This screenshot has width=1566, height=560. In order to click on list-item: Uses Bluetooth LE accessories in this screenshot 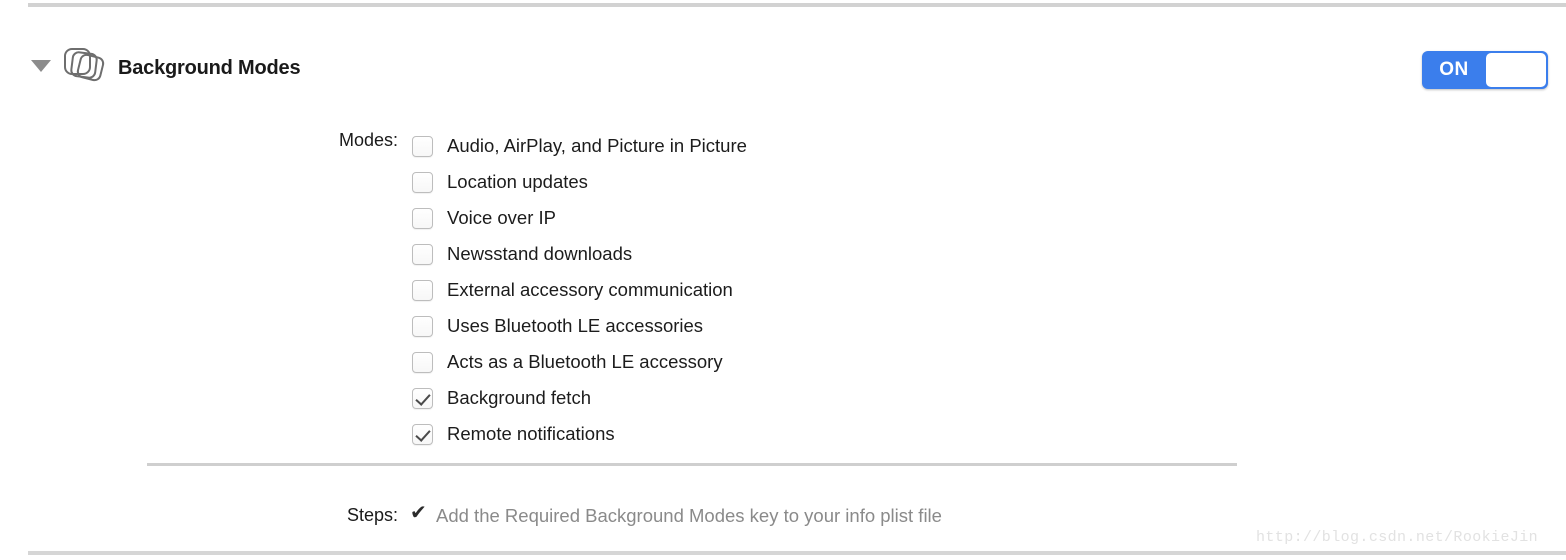, I will do `click(579, 326)`.